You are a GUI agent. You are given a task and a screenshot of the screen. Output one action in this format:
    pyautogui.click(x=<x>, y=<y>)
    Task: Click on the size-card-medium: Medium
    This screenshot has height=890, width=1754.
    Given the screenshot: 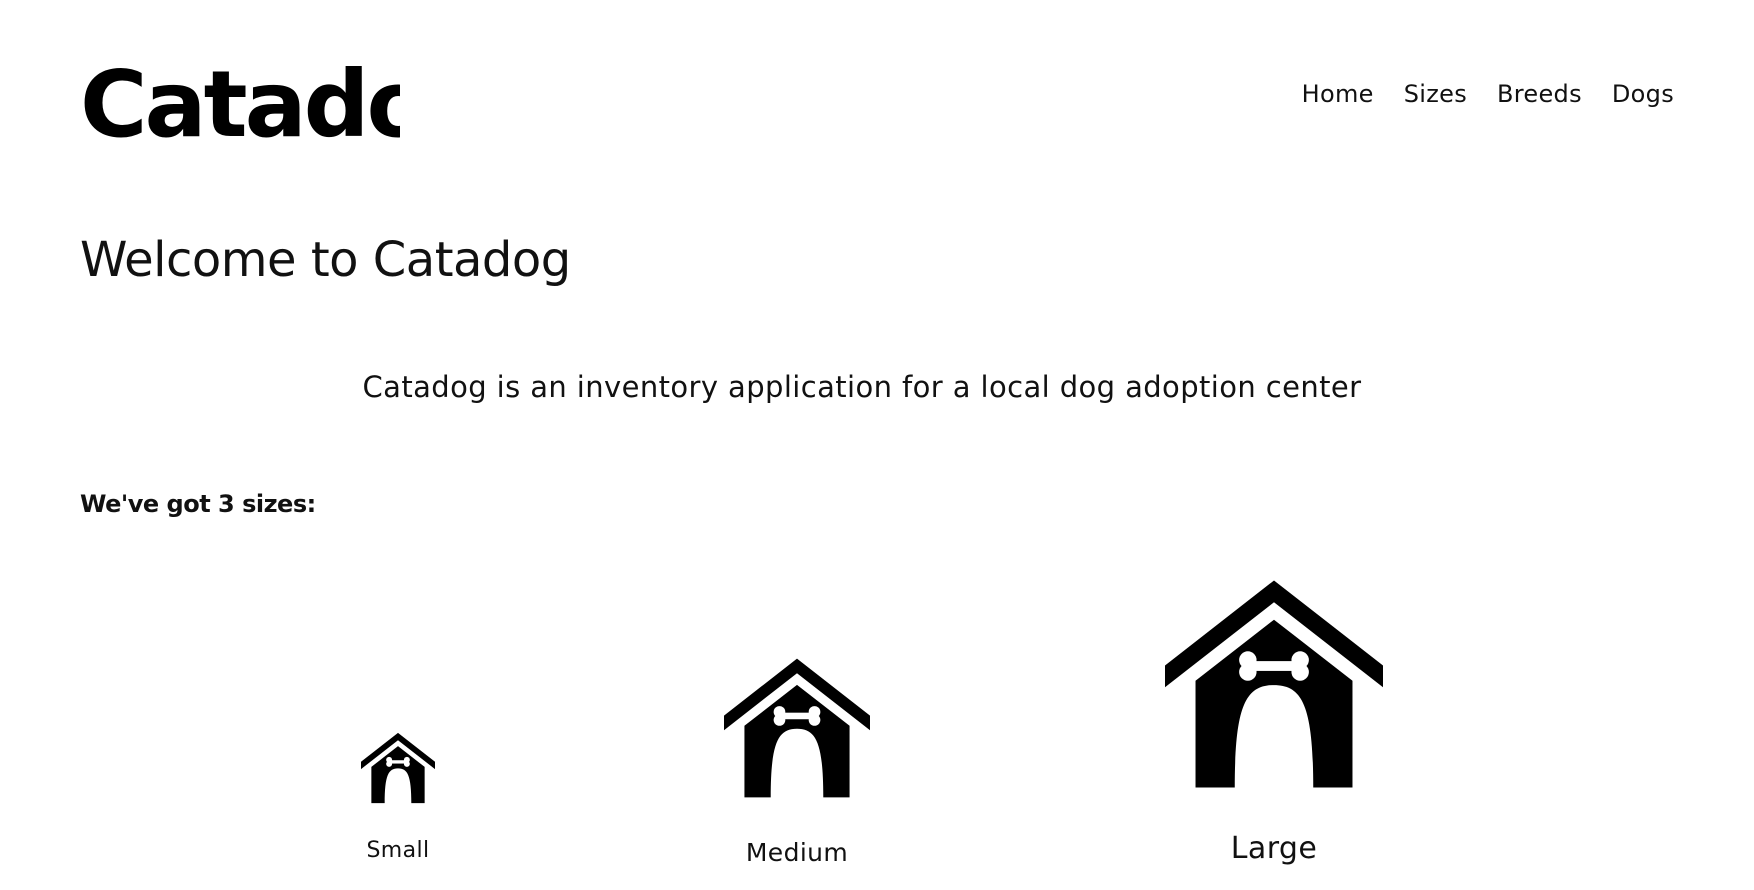 What is the action you would take?
    pyautogui.click(x=797, y=761)
    